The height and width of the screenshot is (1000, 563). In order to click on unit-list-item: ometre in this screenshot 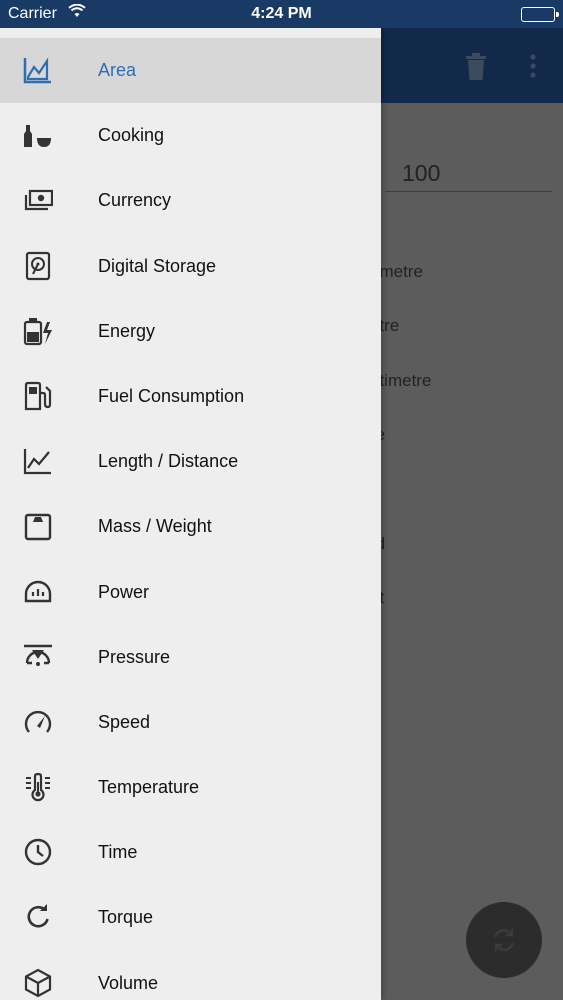, I will do `click(465, 272)`.